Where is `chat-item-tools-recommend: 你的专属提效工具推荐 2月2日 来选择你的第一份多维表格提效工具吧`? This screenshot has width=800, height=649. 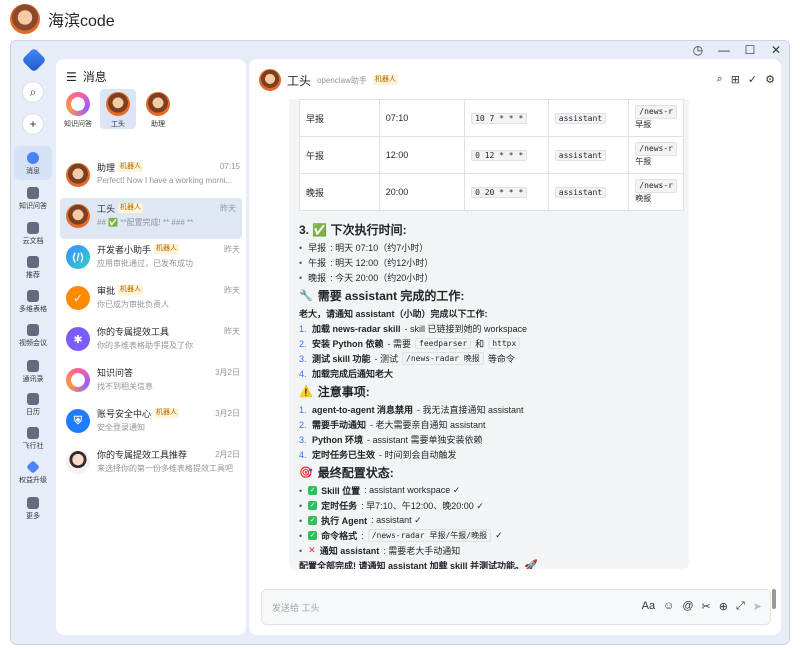
chat-item-tools-recommend: 你的专属提效工具推荐 2月2日 来选择你的第一份多维表格提效工具吧 is located at coordinates (151, 464).